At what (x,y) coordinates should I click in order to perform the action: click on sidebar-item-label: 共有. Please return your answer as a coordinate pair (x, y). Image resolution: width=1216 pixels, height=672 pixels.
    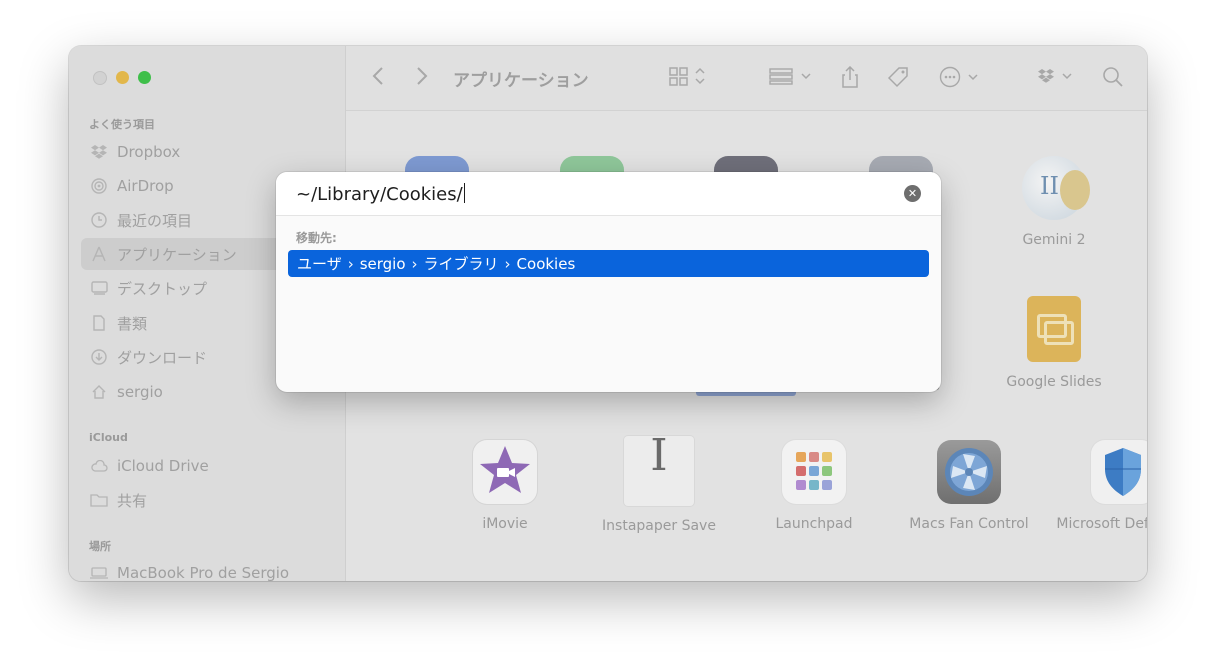
    Looking at the image, I should click on (132, 500).